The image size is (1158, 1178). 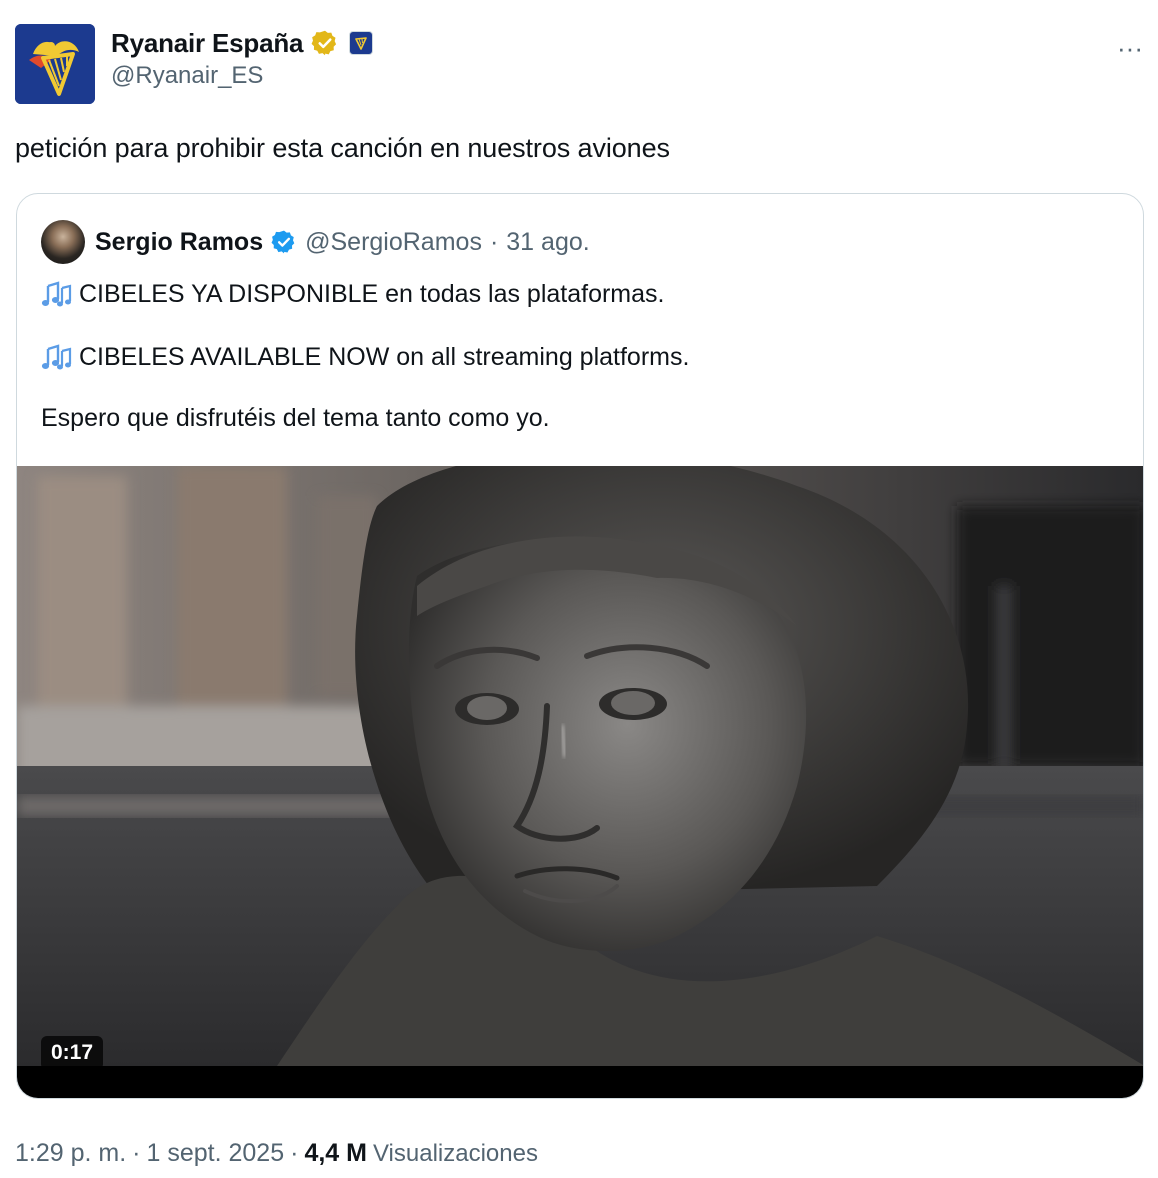 What do you see at coordinates (393, 242) in the screenshot?
I see `quoted-handle: @SergioRamos` at bounding box center [393, 242].